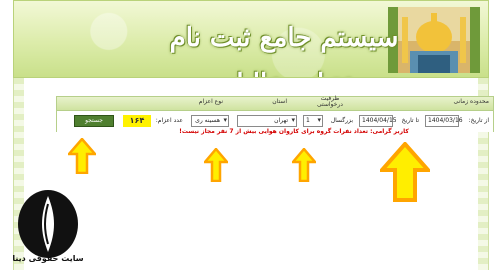  Describe the element at coordinates (284, 50) in the screenshot. I see `system-title: سیستم جامع ثبت نام عتبات عالیات` at that location.